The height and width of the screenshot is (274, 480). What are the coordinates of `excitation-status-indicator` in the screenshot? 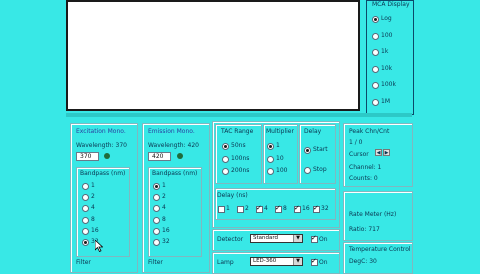 It's located at (107, 156).